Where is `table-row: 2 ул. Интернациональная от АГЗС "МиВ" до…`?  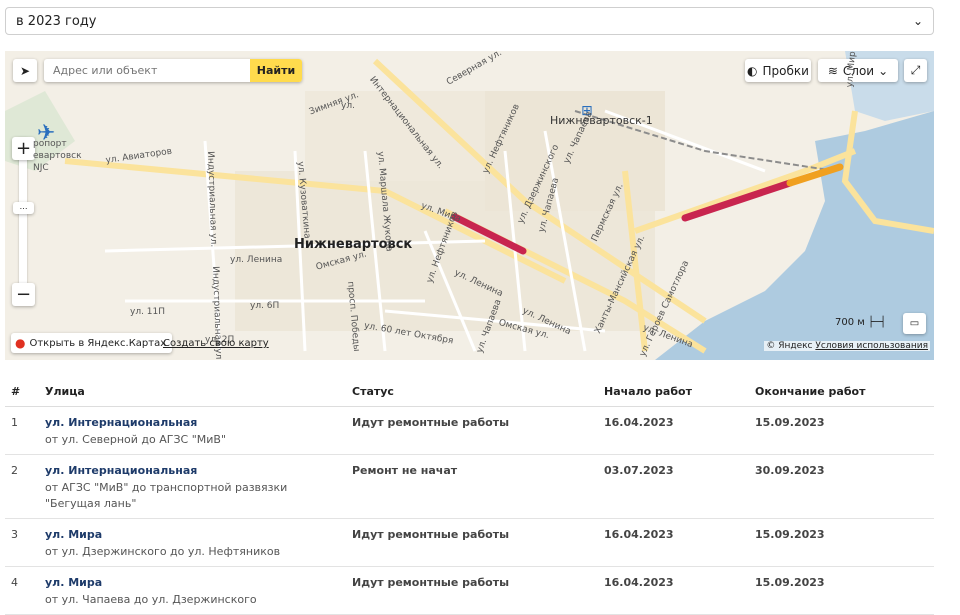
table-row: 2 ул. Интернациональная от АГЗС "МиВ" до… is located at coordinates (469, 486).